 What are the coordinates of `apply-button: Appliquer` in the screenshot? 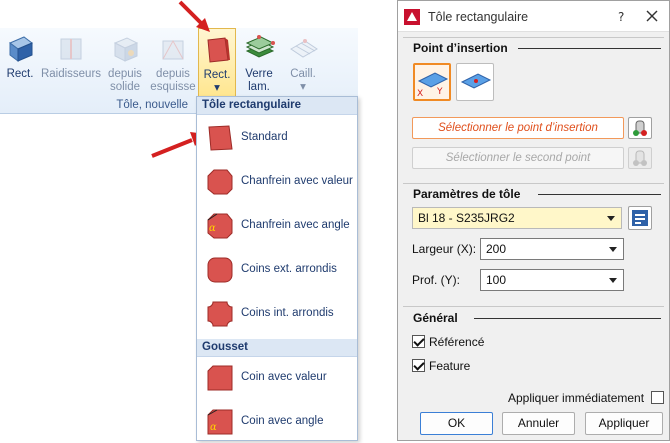 It's located at (624, 423).